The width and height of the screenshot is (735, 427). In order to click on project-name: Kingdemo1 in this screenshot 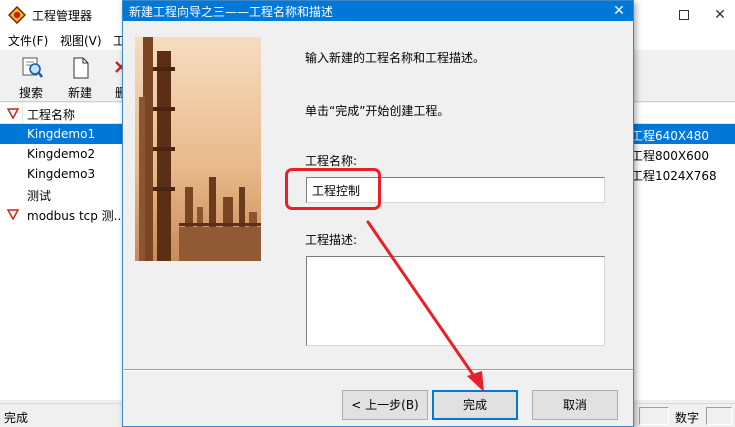, I will do `click(61, 134)`.